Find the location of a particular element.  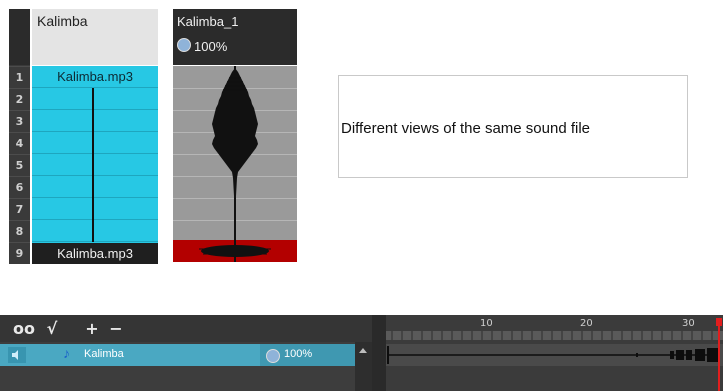

layer-scrollbar is located at coordinates (363, 366).